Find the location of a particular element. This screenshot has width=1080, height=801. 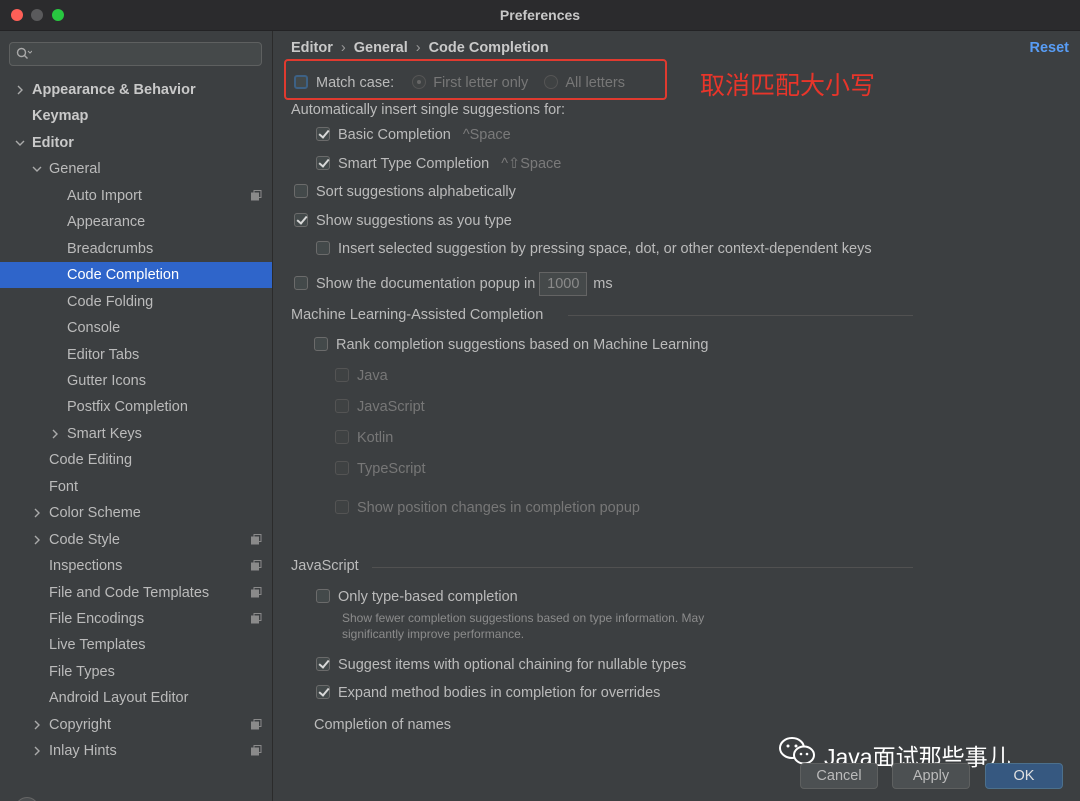

sort-alpha-checkbox is located at coordinates (301, 191).